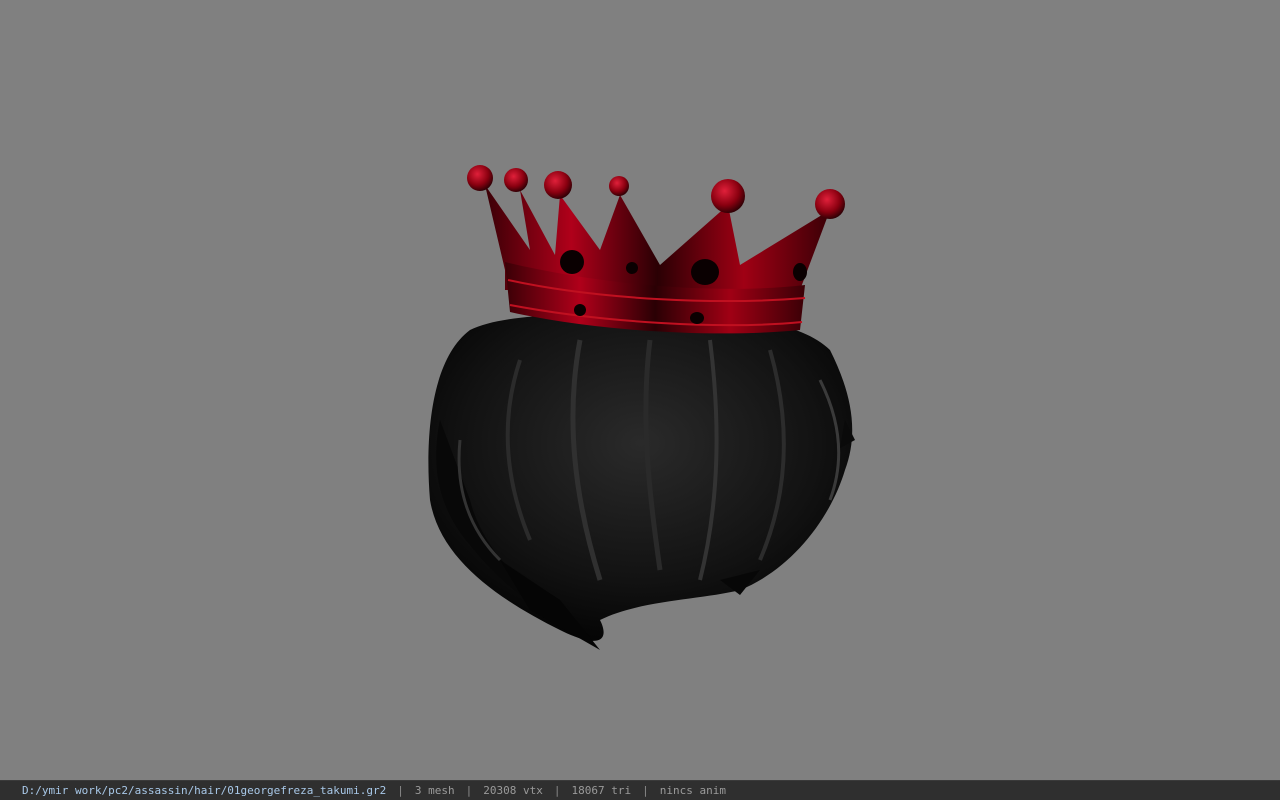 The image size is (1280, 800). Describe the element at coordinates (692, 790) in the screenshot. I see `anim-status: nincs anim` at that location.